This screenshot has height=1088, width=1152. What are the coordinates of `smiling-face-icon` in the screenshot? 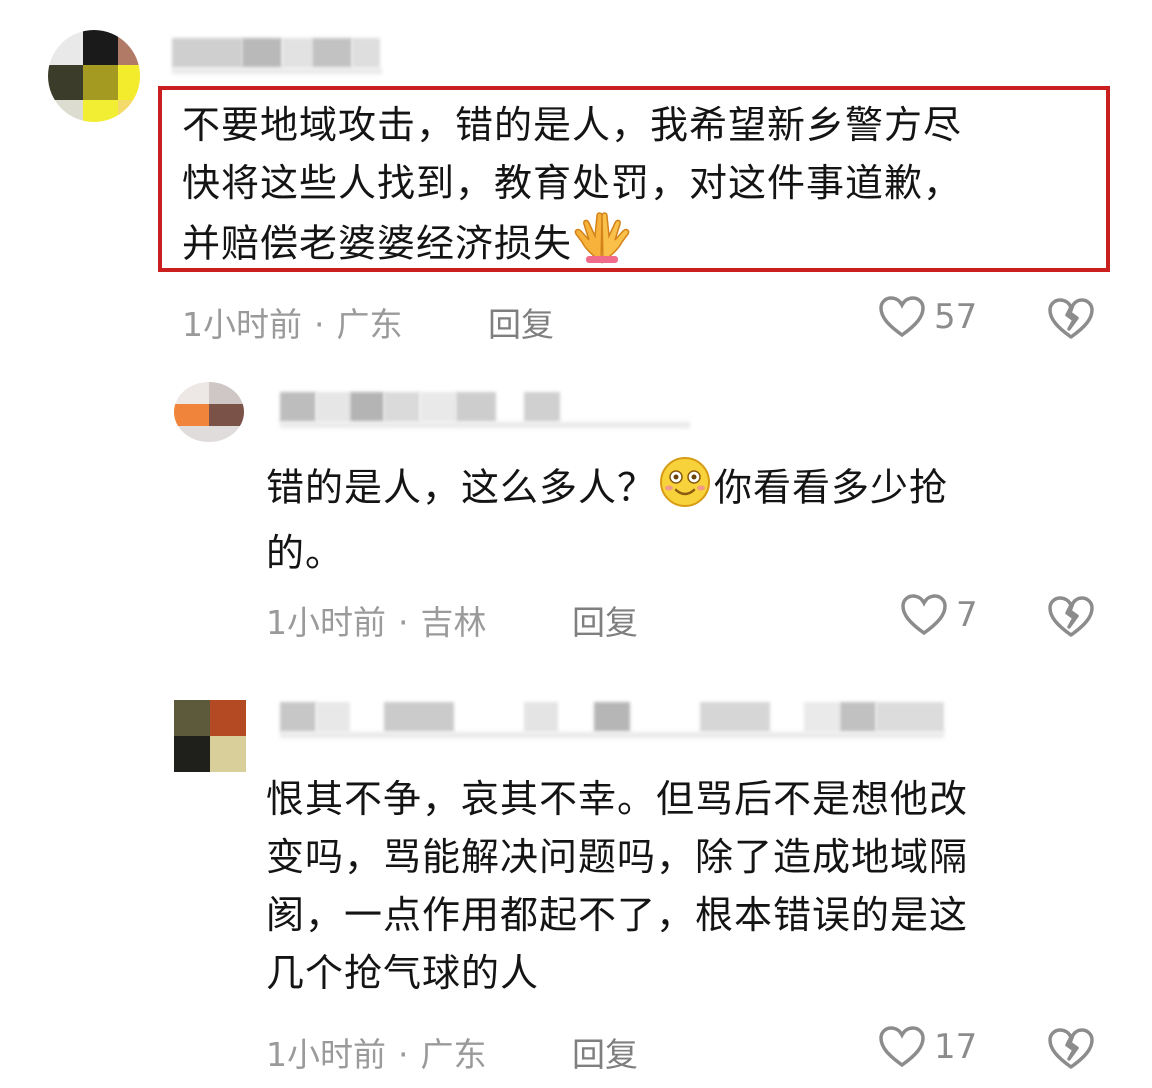 It's located at (685, 490).